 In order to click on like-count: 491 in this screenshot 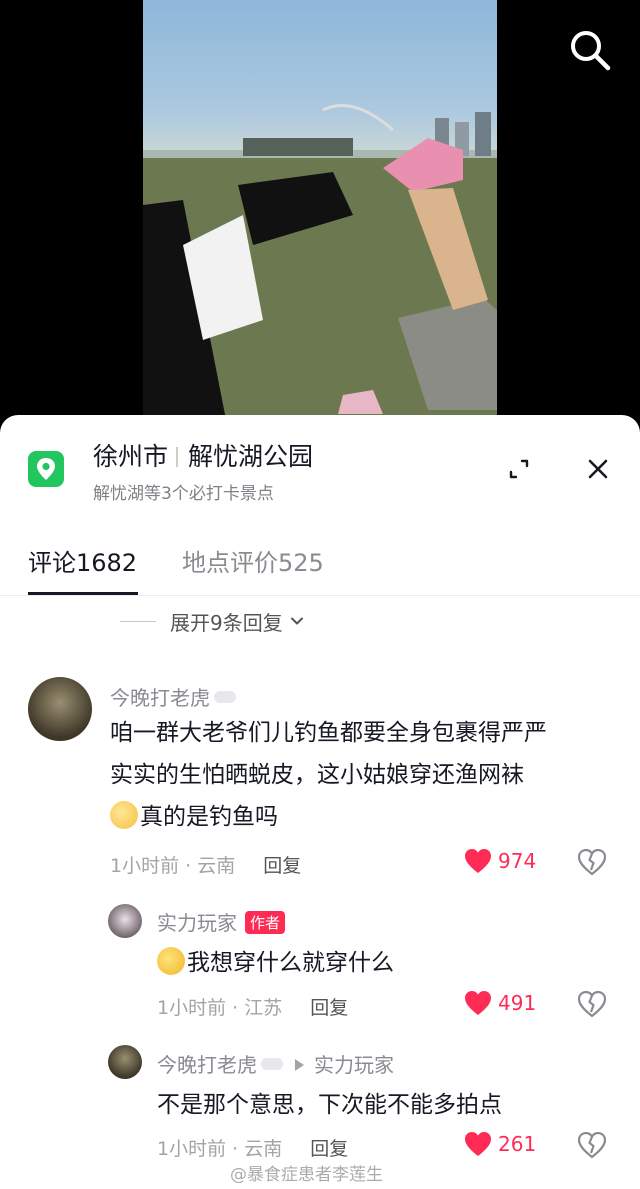, I will do `click(517, 1003)`.